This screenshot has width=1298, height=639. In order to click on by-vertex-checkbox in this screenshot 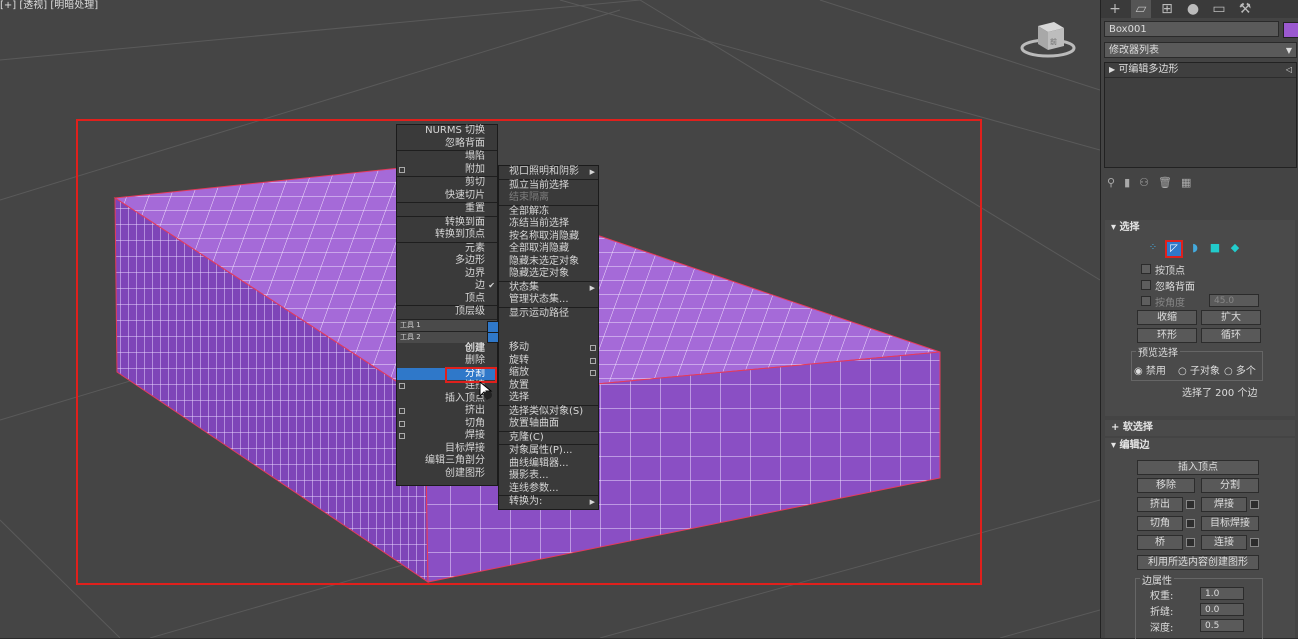, I will do `click(1146, 269)`.